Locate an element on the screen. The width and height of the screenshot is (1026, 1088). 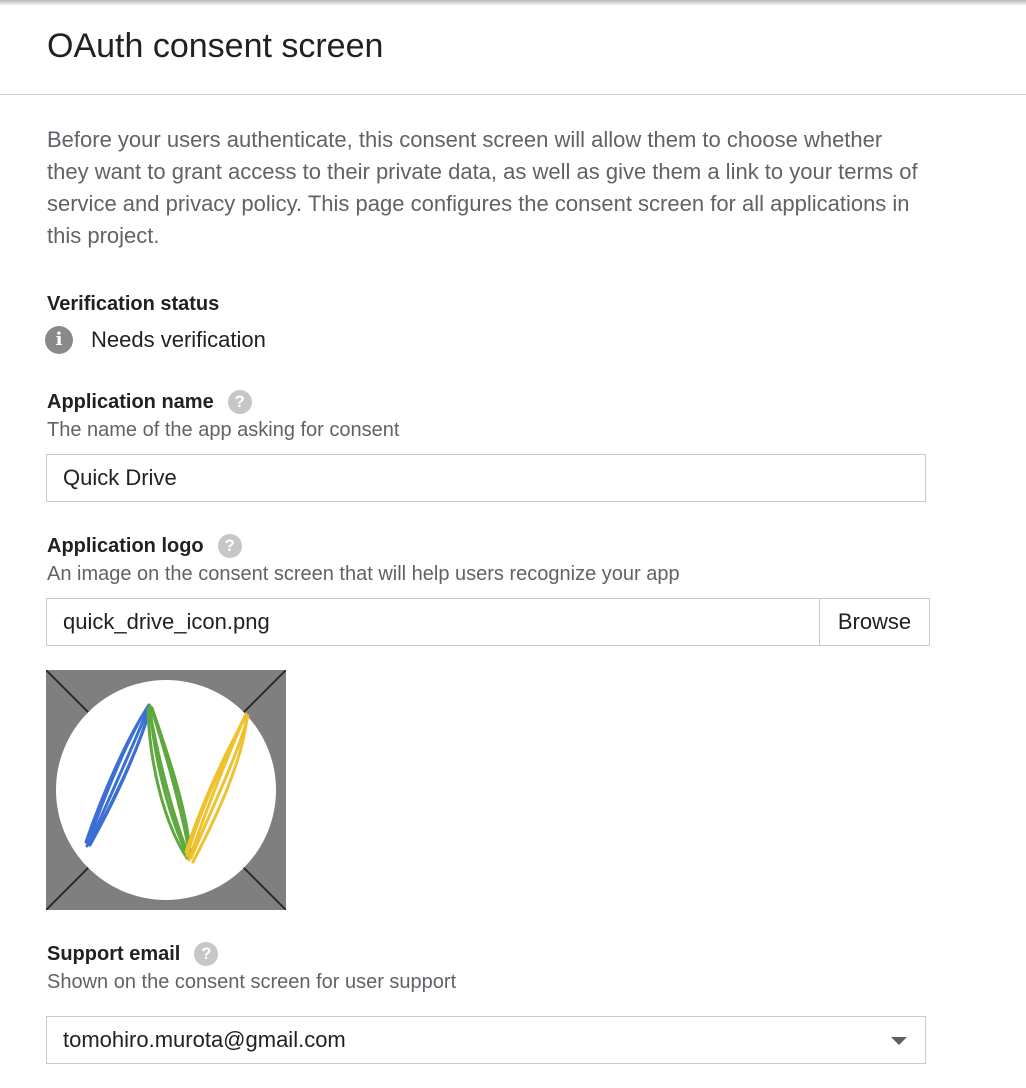
application-name-input is located at coordinates (486, 478).